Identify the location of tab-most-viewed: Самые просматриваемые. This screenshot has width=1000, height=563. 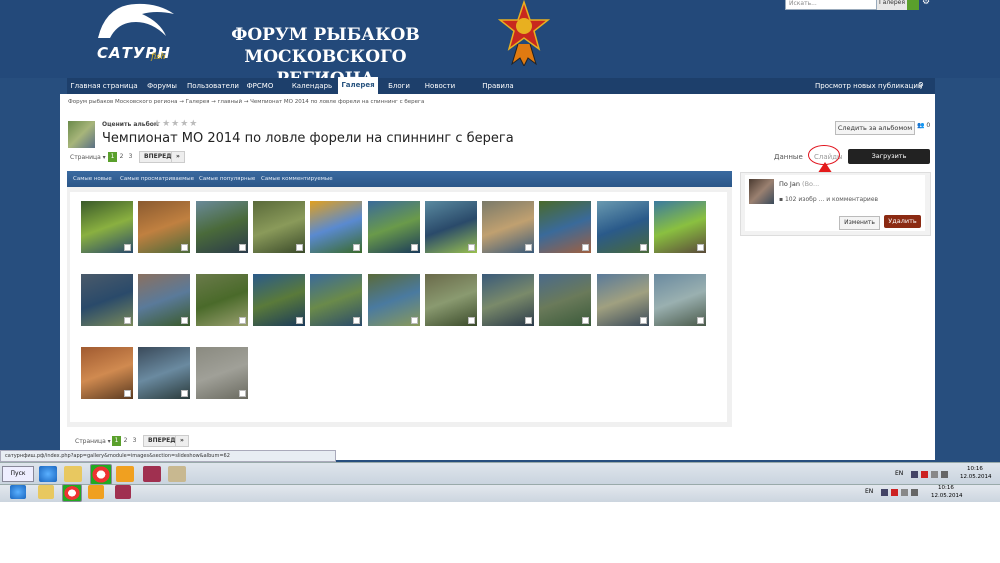
(157, 179).